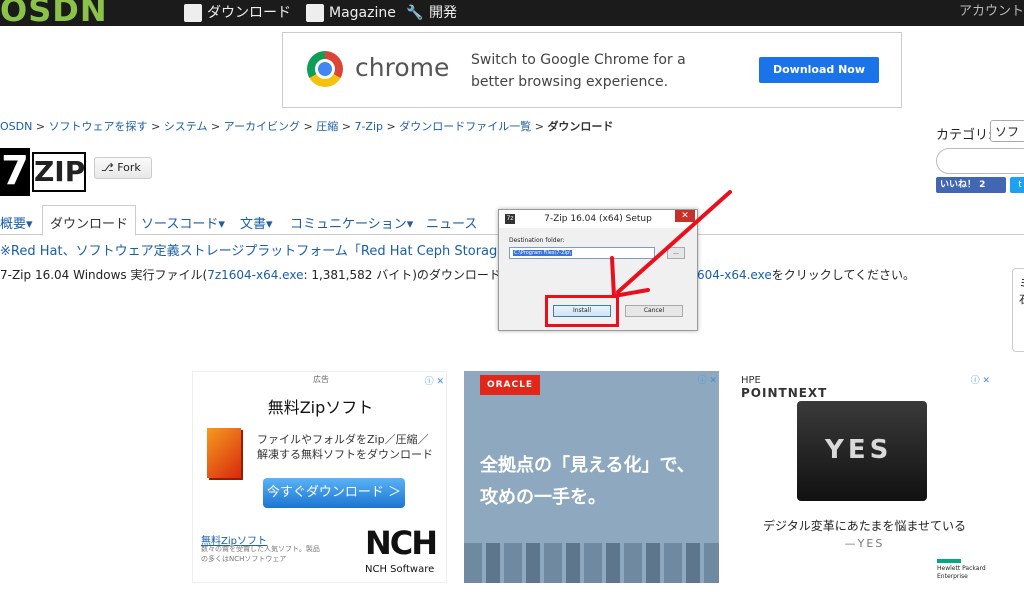 Image resolution: width=1024 pixels, height=592 pixels. What do you see at coordinates (59, 172) in the screenshot?
I see `7zip-logo-zip: ZIP` at bounding box center [59, 172].